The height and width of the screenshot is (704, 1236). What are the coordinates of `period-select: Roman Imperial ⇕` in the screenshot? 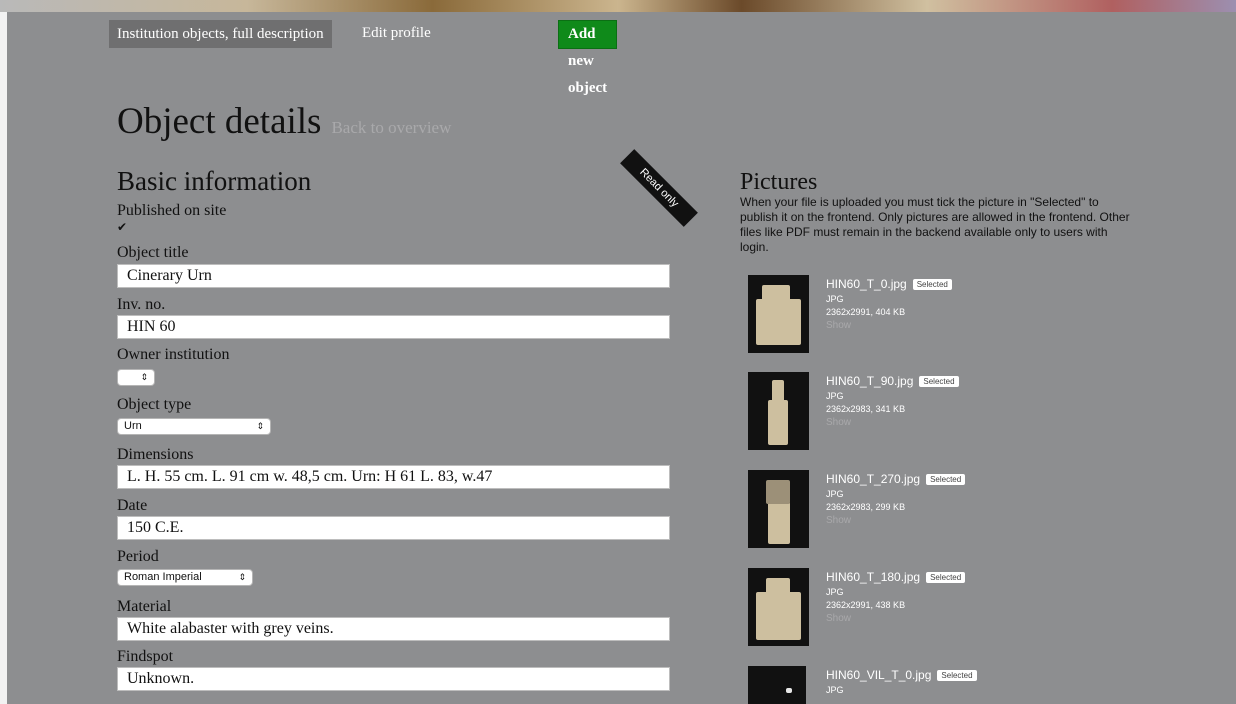 It's located at (185, 577).